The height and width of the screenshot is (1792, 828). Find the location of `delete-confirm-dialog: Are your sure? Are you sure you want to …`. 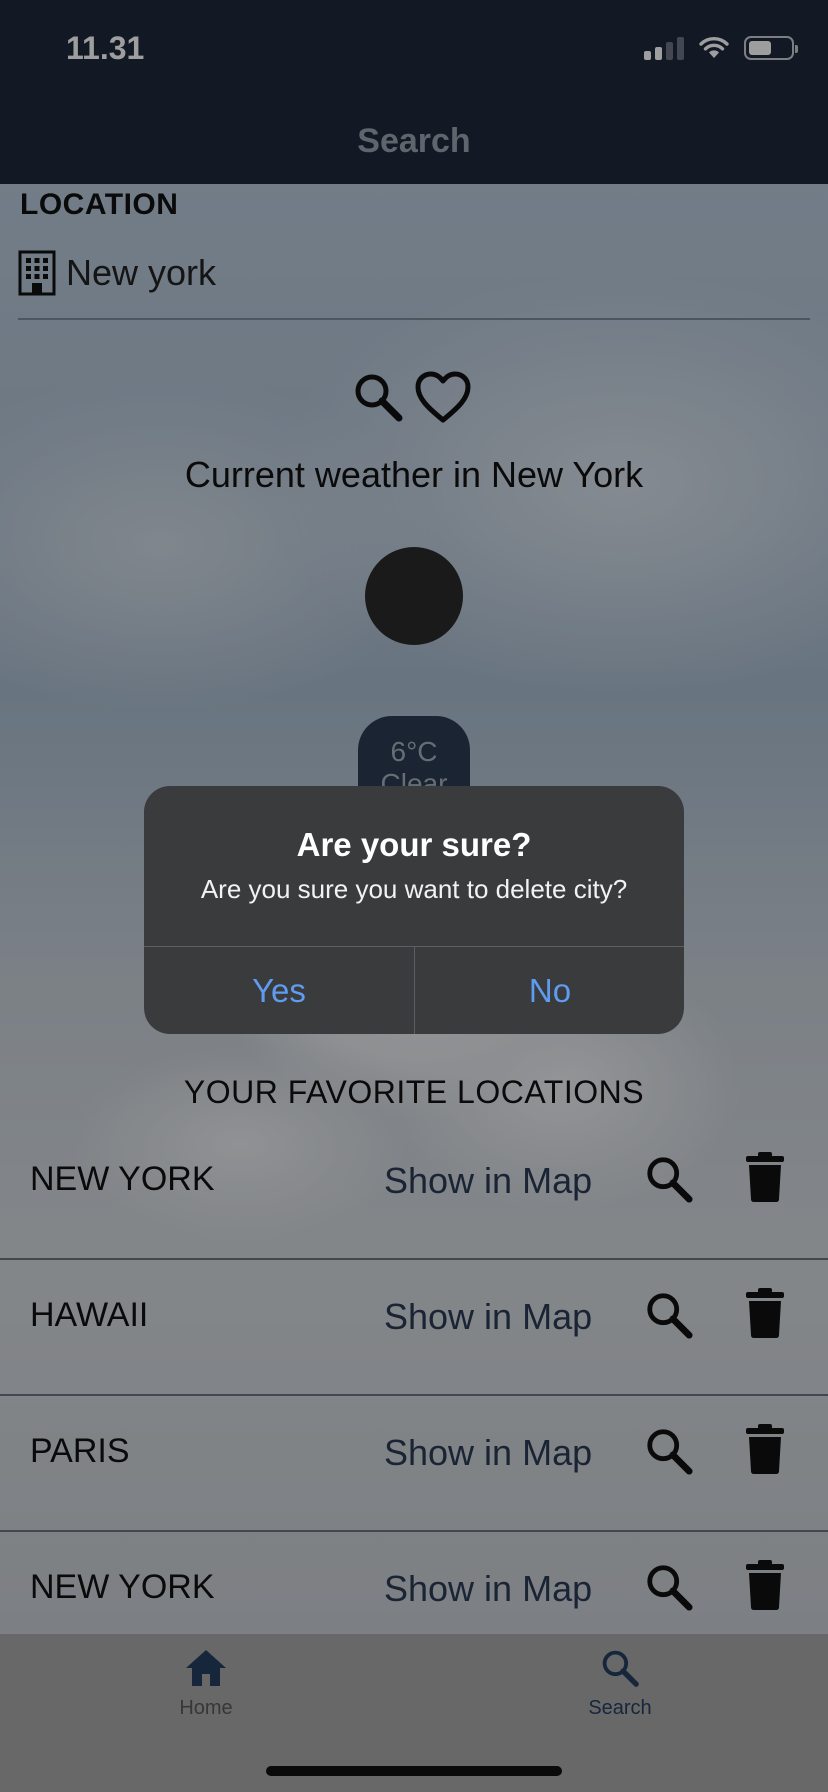

delete-confirm-dialog: Are your sure? Are you sure you want to … is located at coordinates (414, 910).